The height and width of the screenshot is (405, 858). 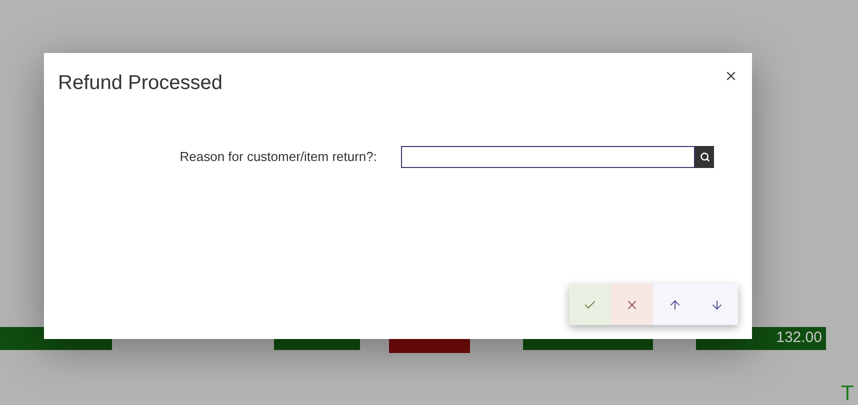 I want to click on search-icon, so click(x=705, y=157).